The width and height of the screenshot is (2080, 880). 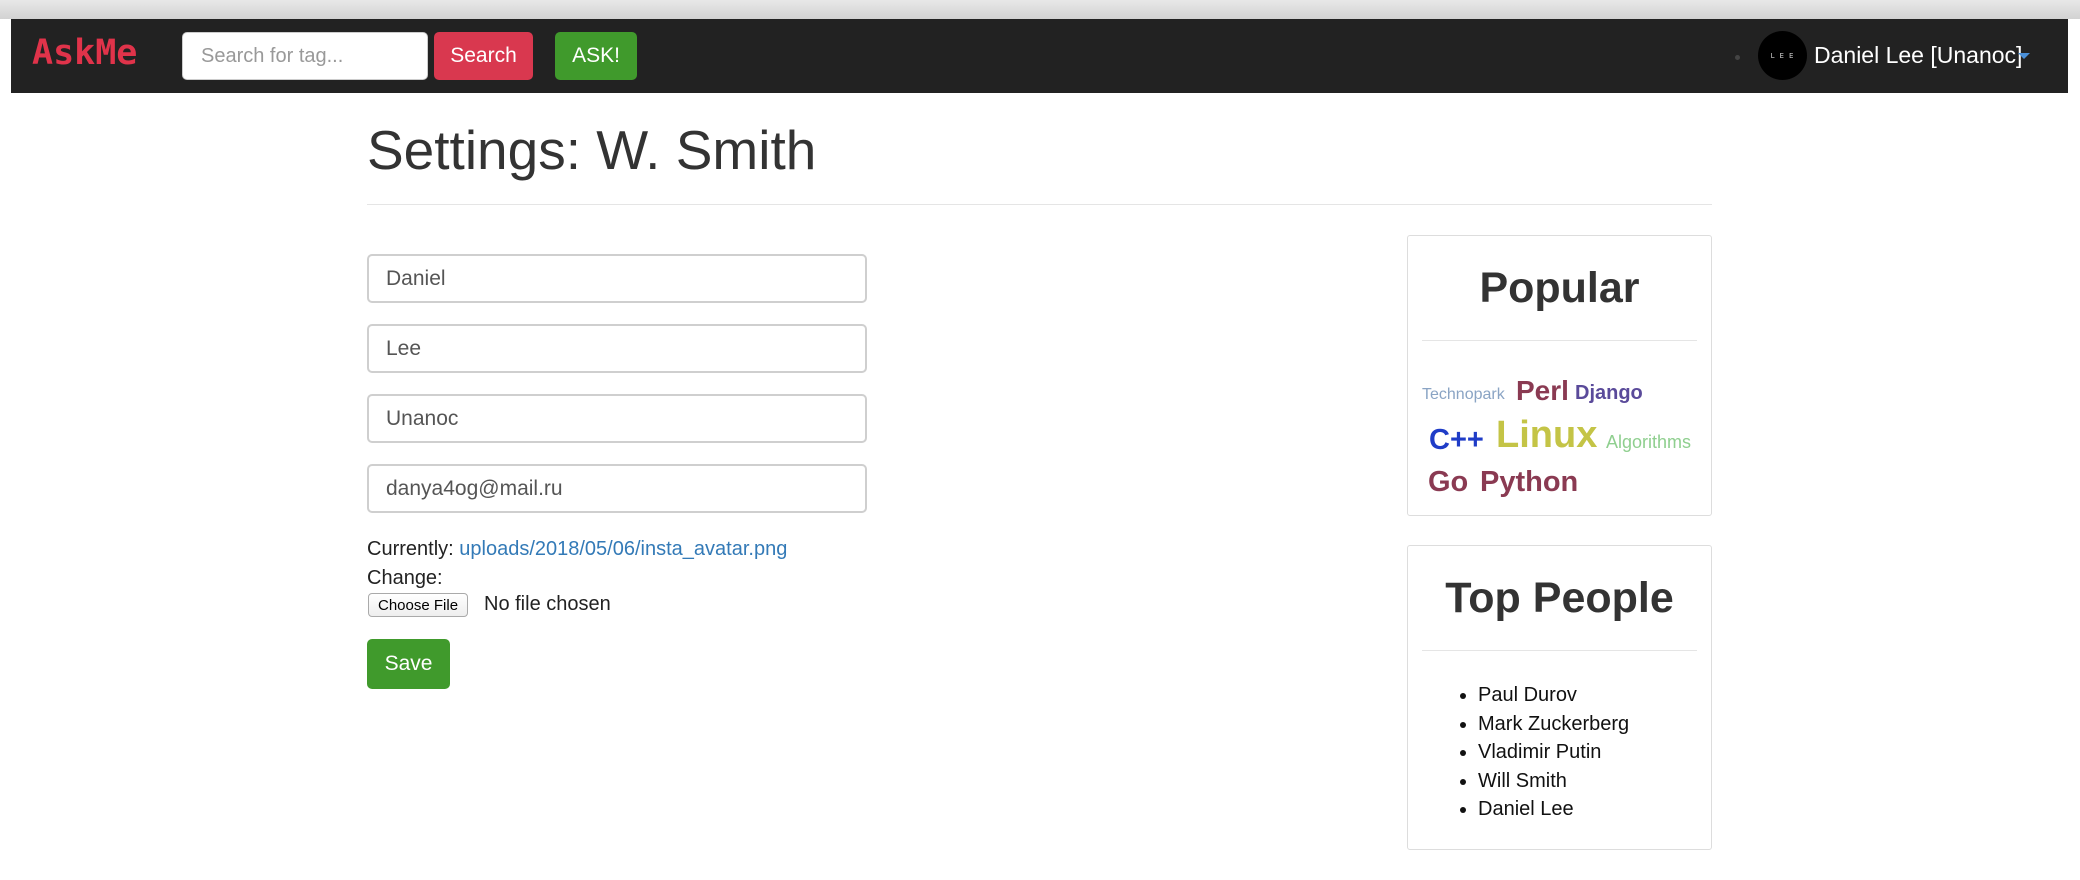 What do you see at coordinates (1559, 288) in the screenshot?
I see `popular-title: Popular` at bounding box center [1559, 288].